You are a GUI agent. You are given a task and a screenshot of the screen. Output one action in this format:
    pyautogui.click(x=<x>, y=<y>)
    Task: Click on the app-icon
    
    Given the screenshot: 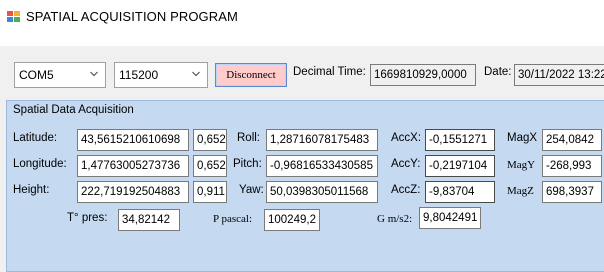 What is the action you would take?
    pyautogui.click(x=13, y=16)
    